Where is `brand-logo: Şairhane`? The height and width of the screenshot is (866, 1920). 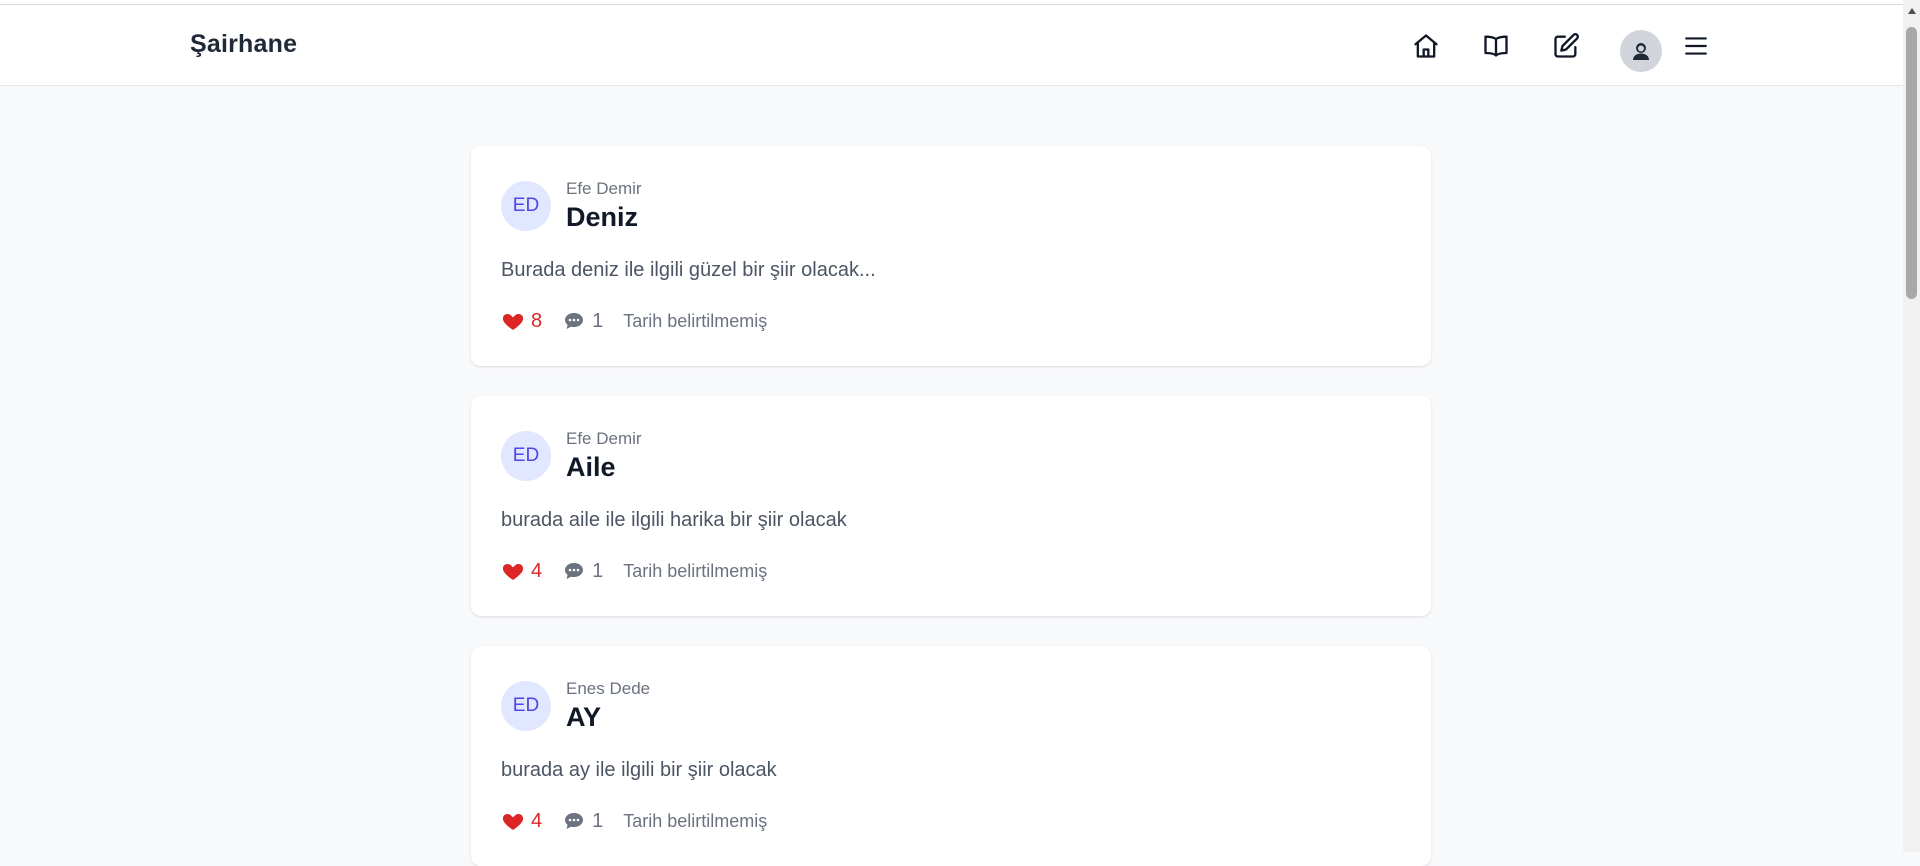
brand-logo: Şairhane is located at coordinates (243, 44).